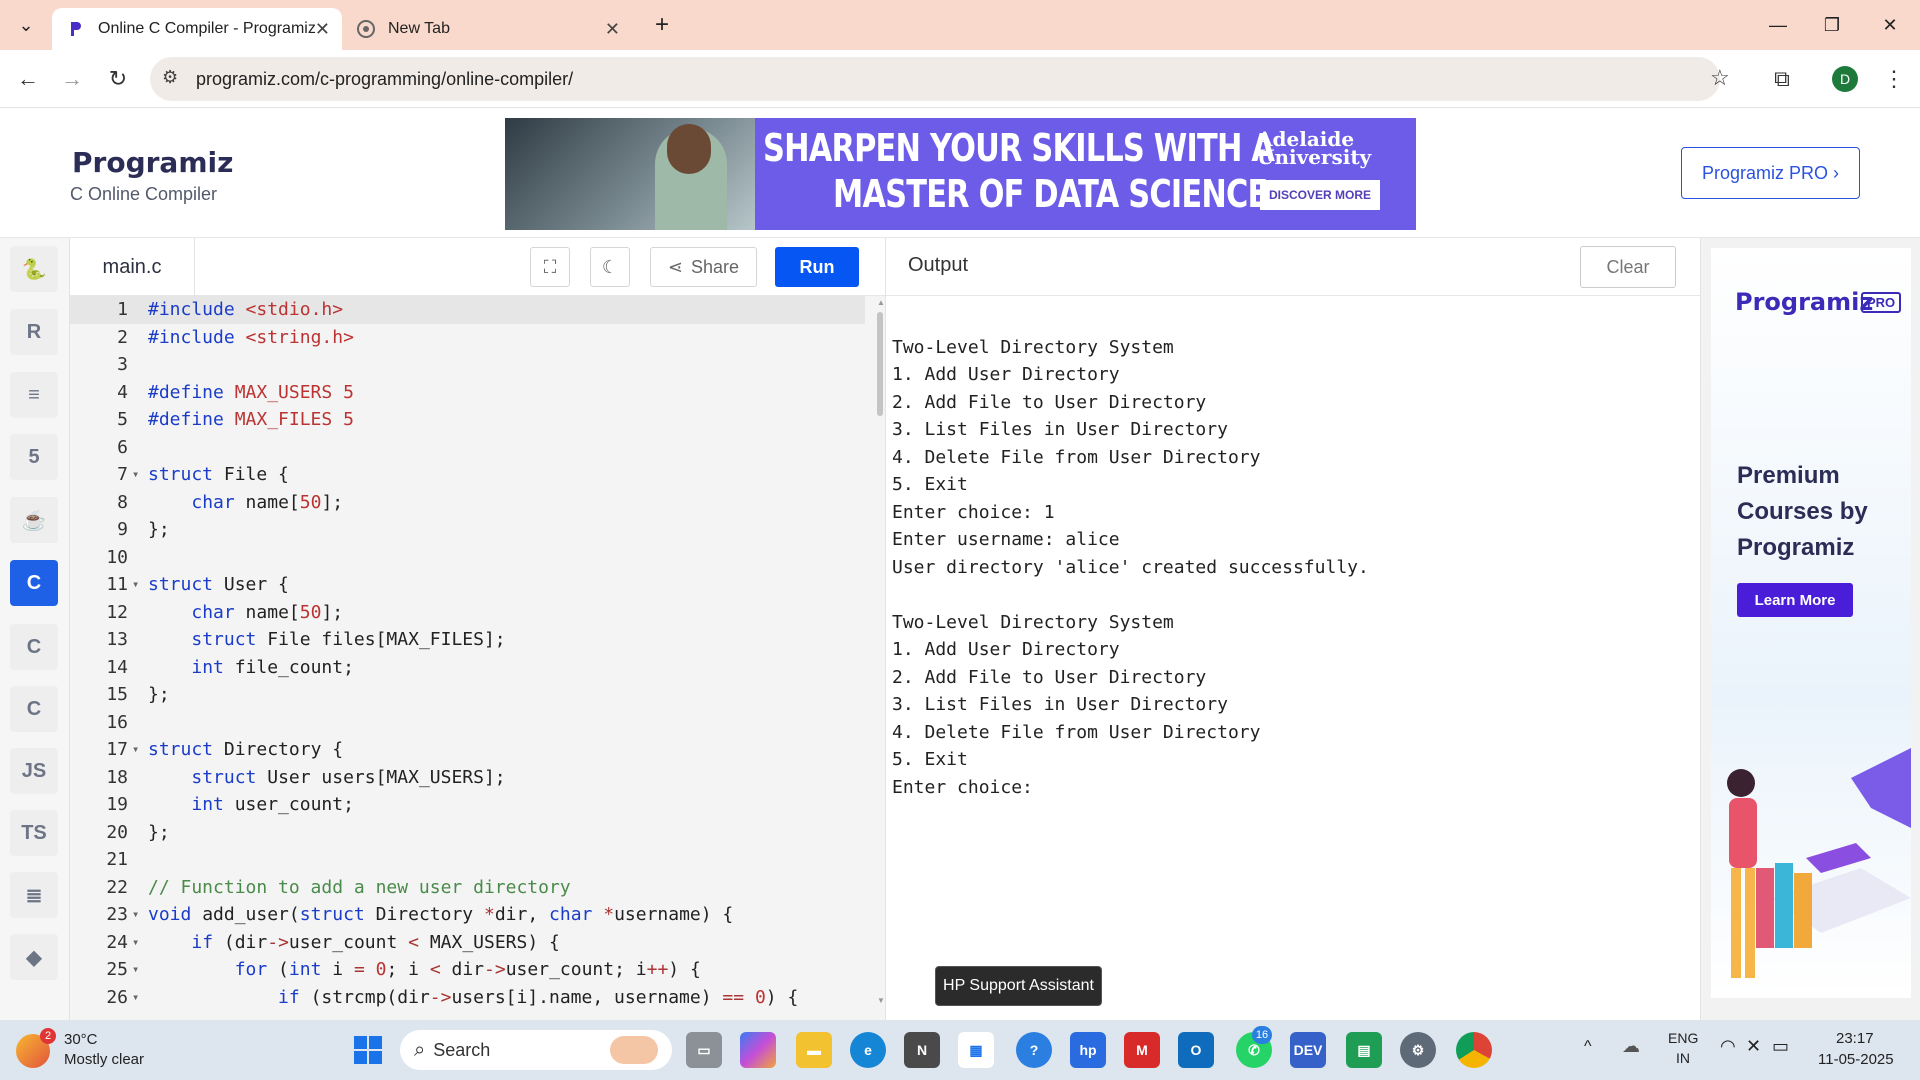 Image resolution: width=1920 pixels, height=1080 pixels. Describe the element at coordinates (467, 860) in the screenshot. I see `code-line: 21` at that location.